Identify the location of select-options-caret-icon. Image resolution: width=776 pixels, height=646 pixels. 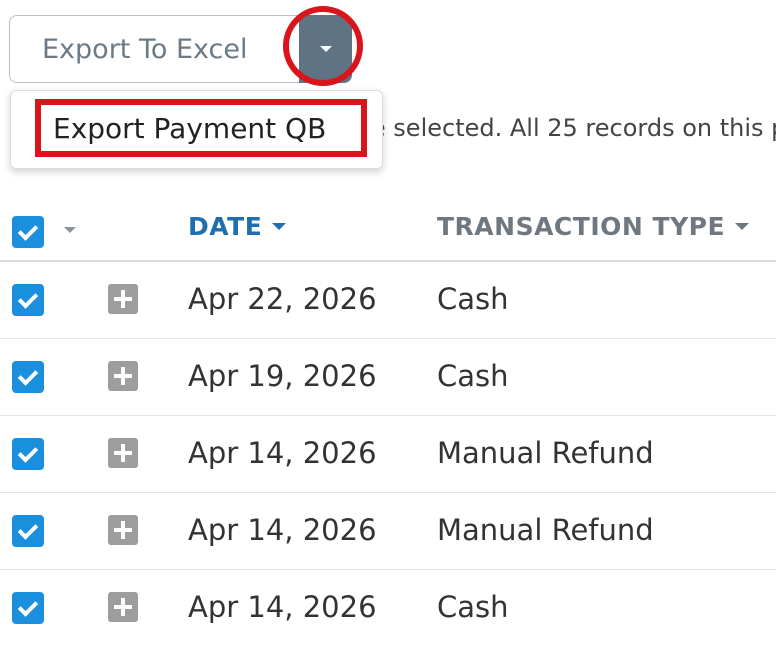
(70, 230).